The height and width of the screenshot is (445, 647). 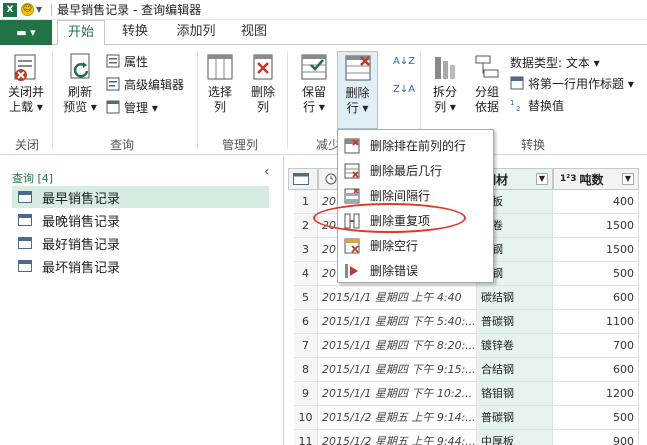 I want to click on close-and-load-button: 关闭并 上载 ▾, so click(x=26, y=83).